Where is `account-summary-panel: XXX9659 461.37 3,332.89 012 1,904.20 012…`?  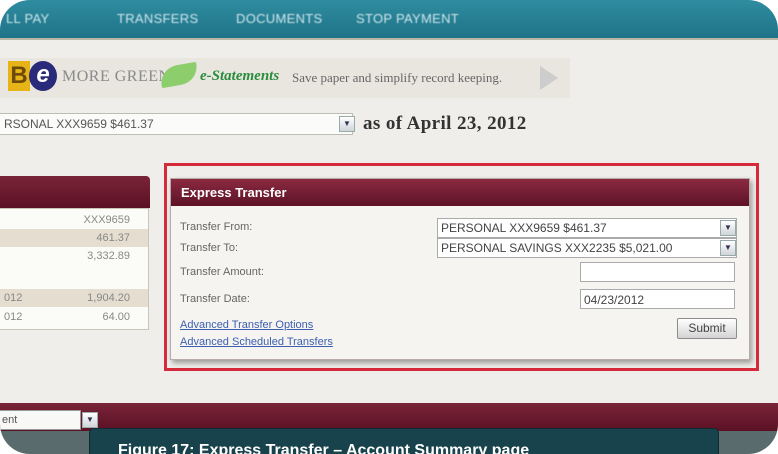
account-summary-panel: XXX9659 461.37 3,332.89 012 1,904.20 012… is located at coordinates (74, 269).